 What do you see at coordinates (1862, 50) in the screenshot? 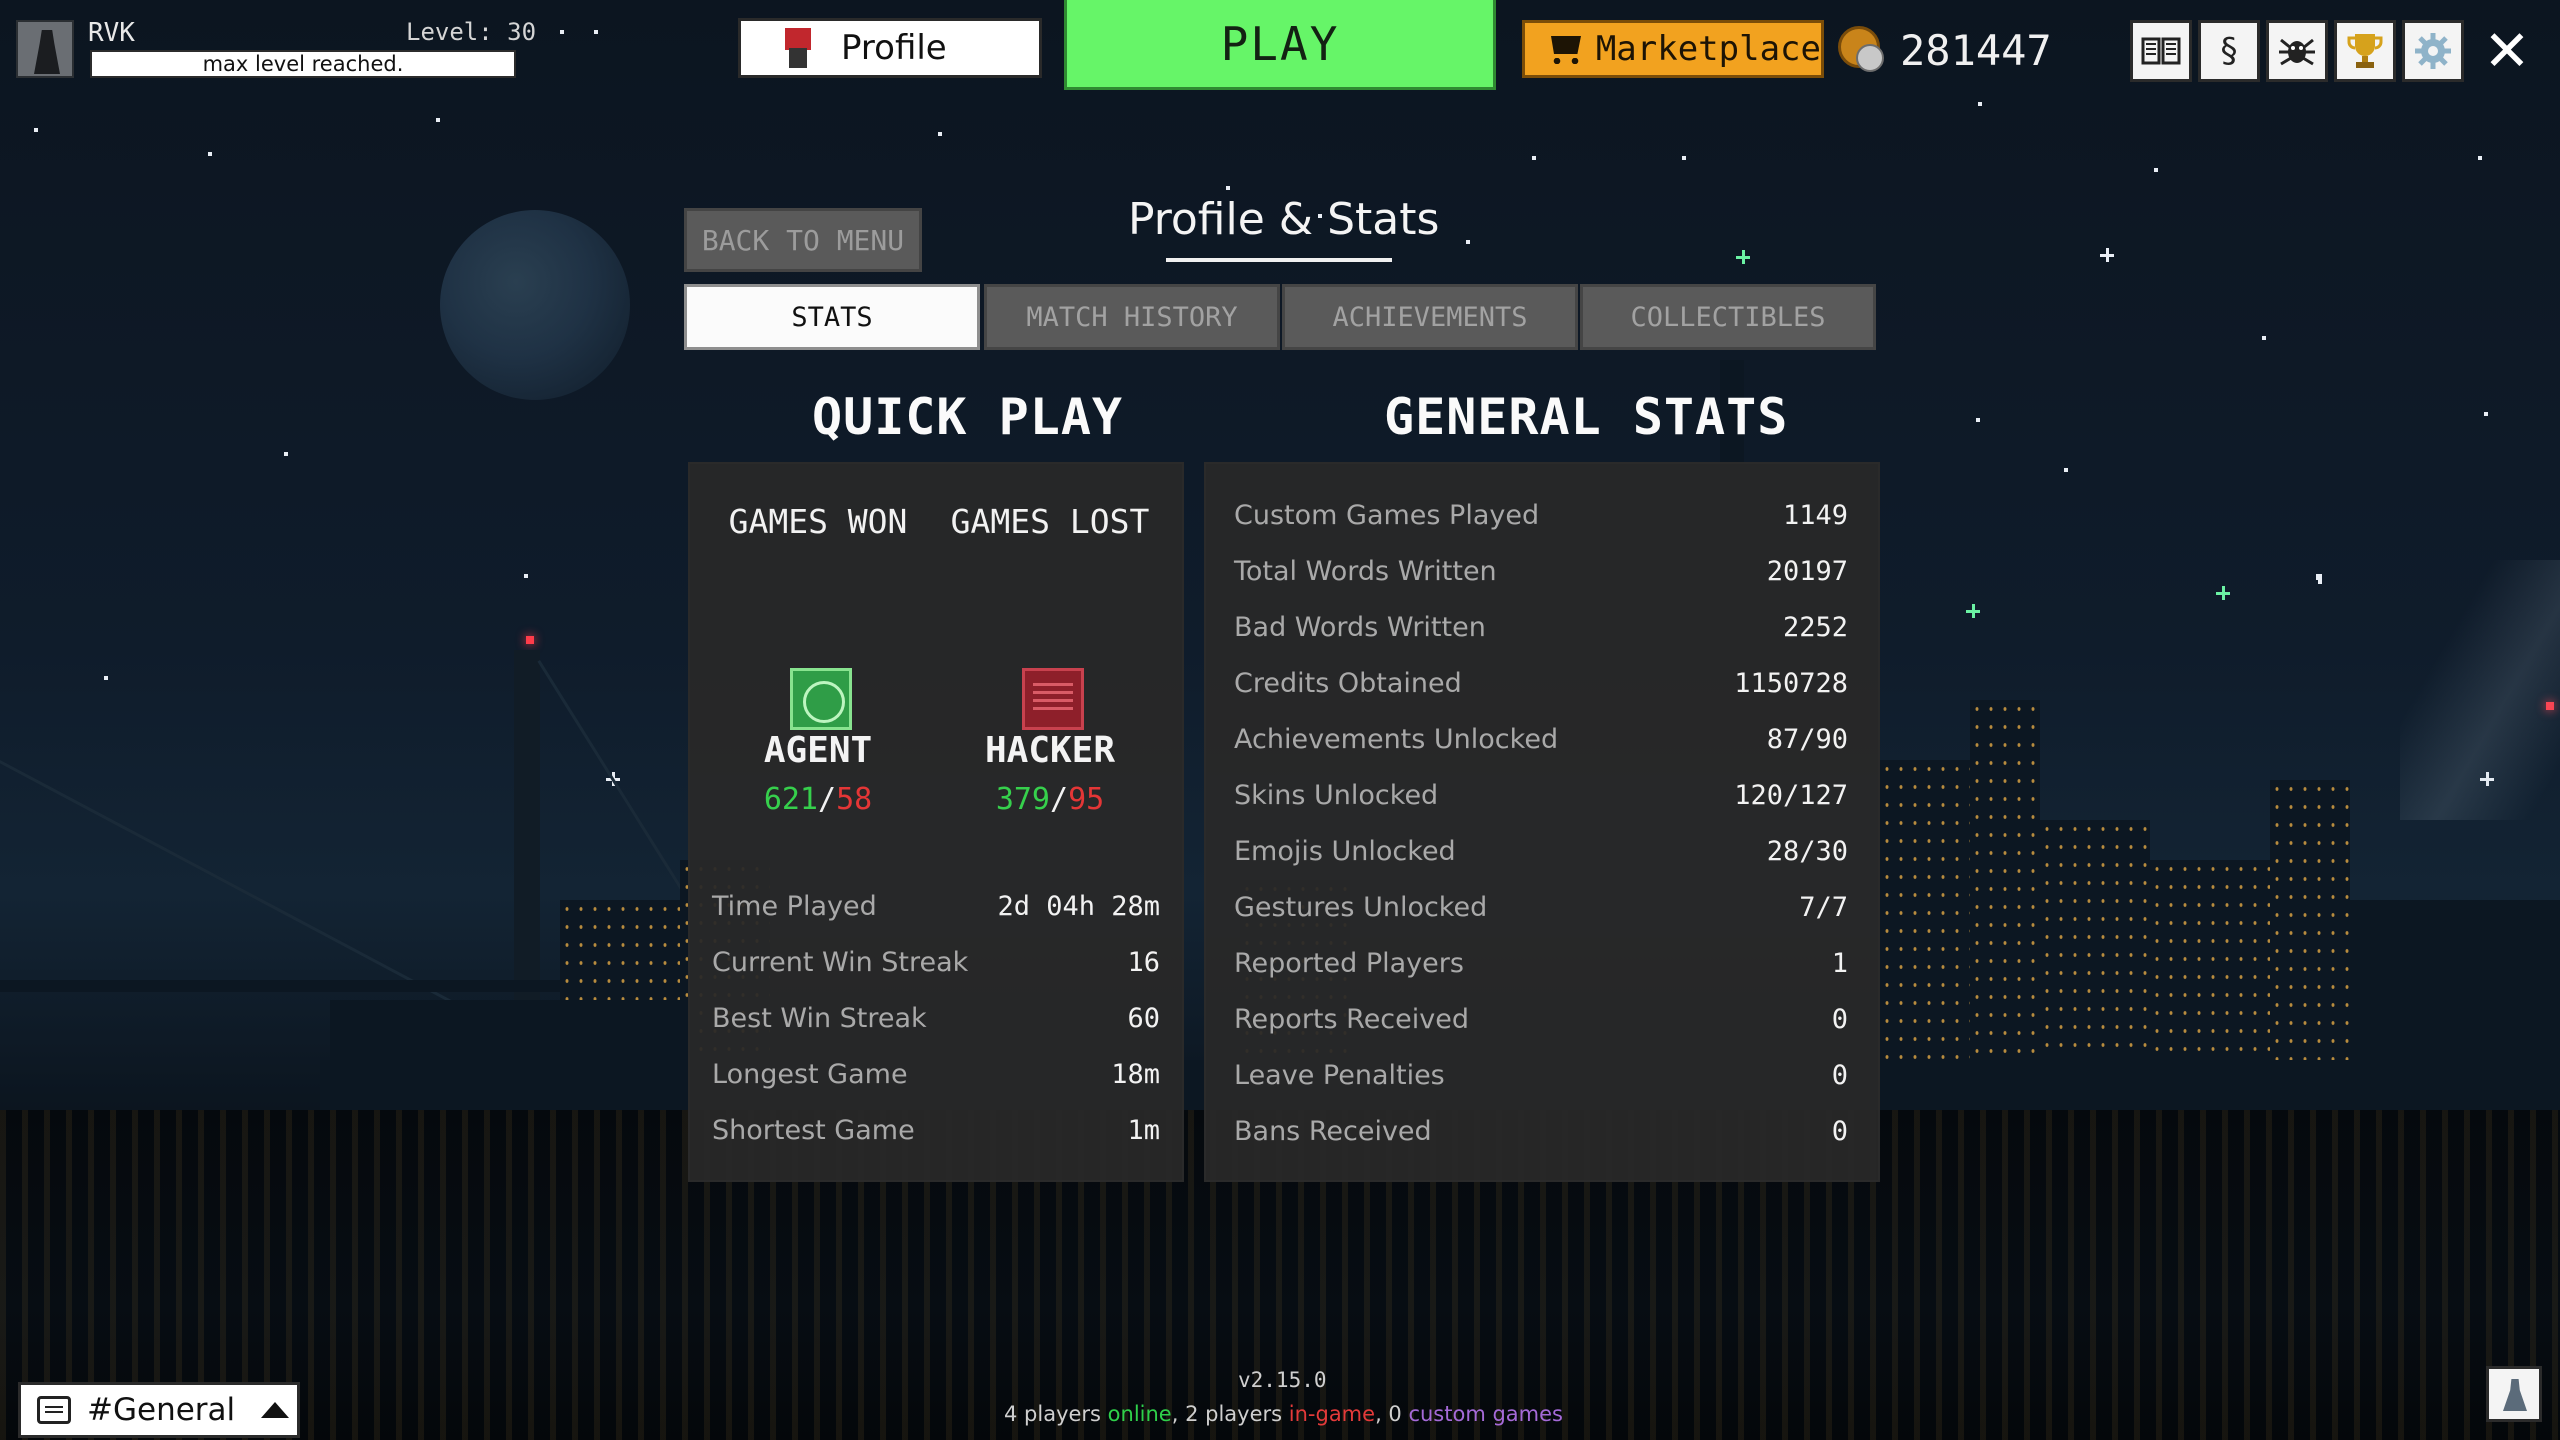
I see `credits-coin-icon` at bounding box center [1862, 50].